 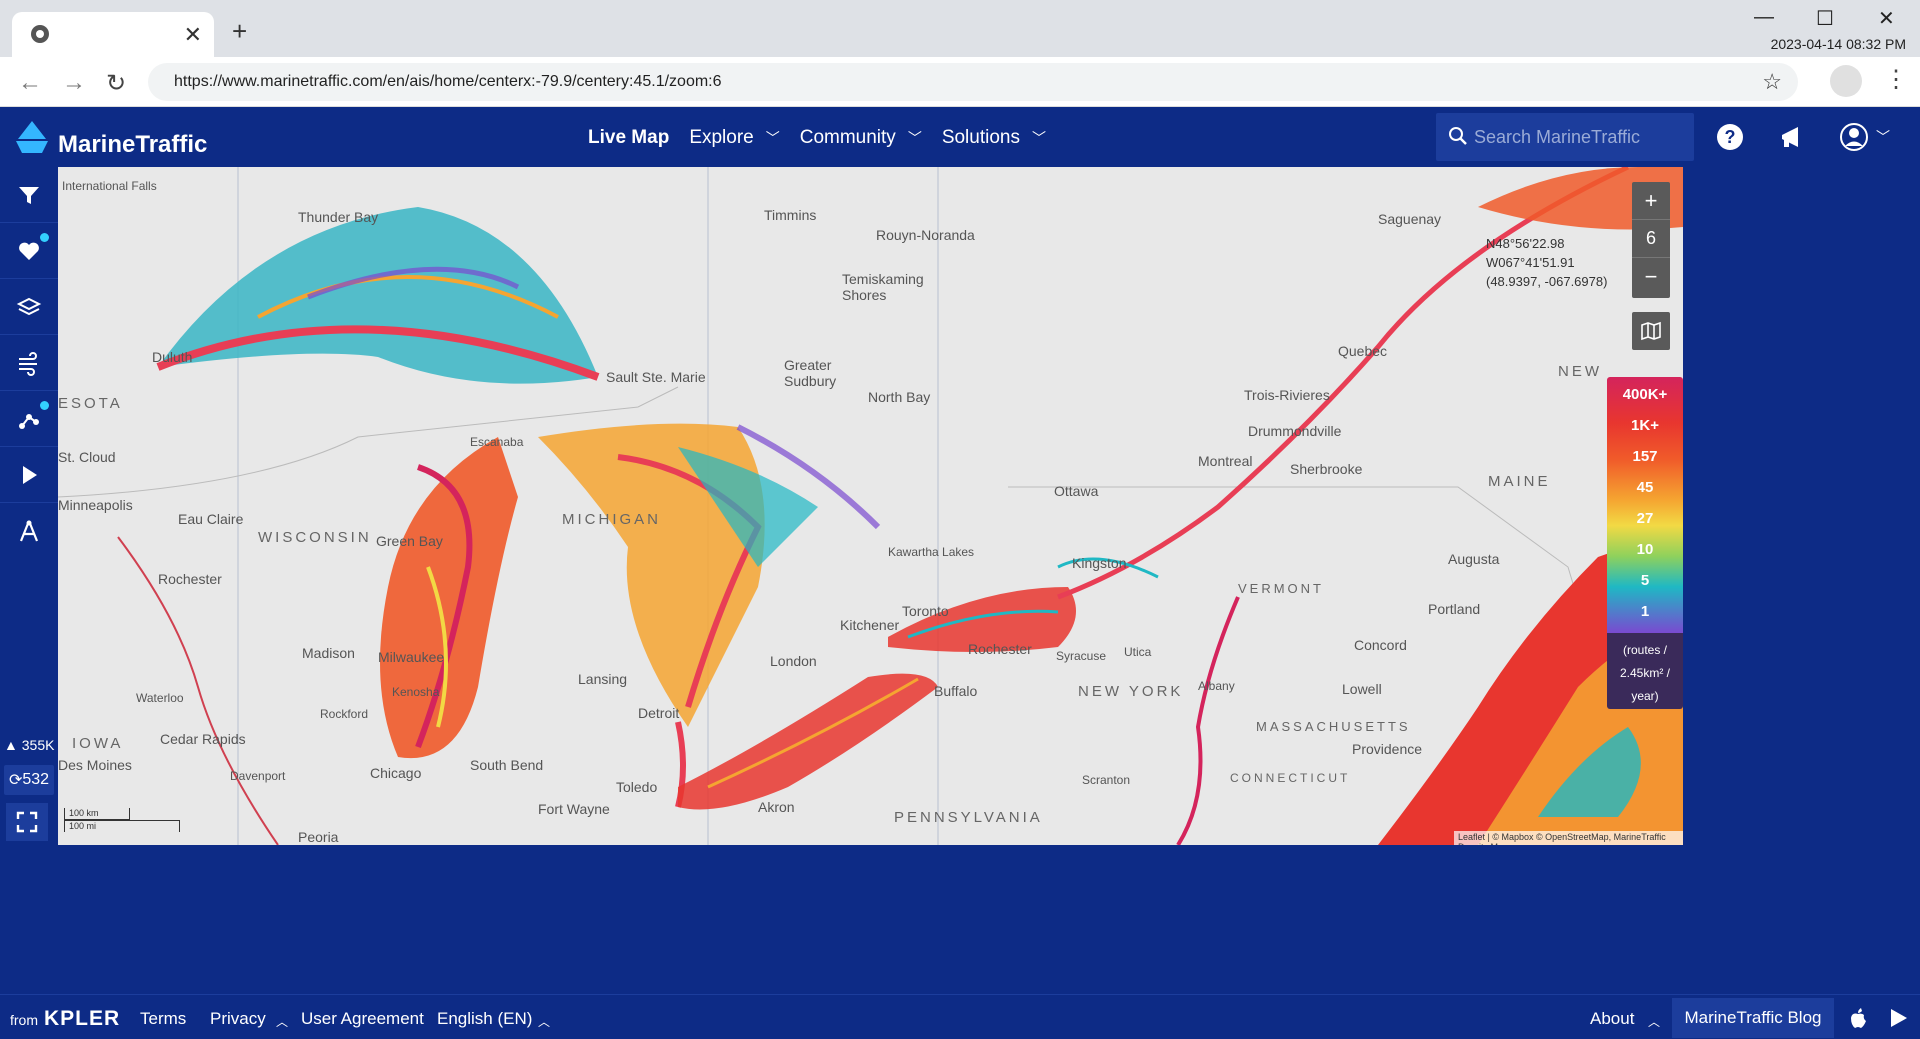 I want to click on map-type-button, so click(x=1651, y=331).